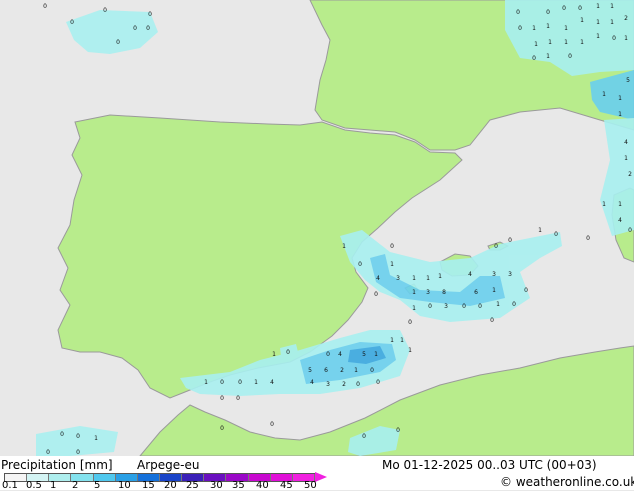 The width and height of the screenshot is (634, 491). I want to click on precip-value-label: 6, so click(476, 292).